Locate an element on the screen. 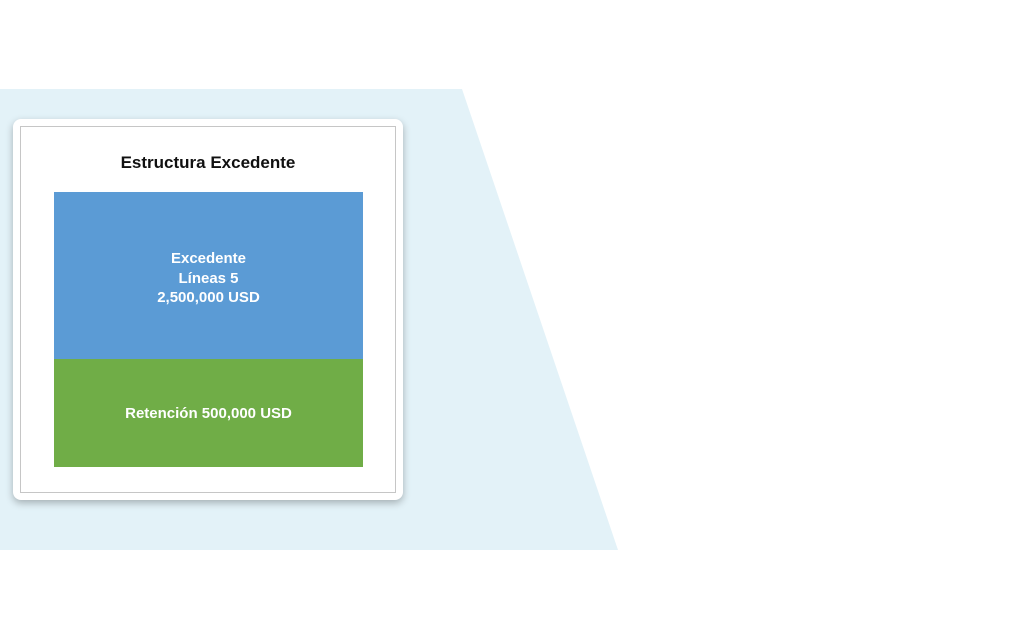 The width and height of the screenshot is (1024, 620). excess-layer-name: Excedente is located at coordinates (208, 258).